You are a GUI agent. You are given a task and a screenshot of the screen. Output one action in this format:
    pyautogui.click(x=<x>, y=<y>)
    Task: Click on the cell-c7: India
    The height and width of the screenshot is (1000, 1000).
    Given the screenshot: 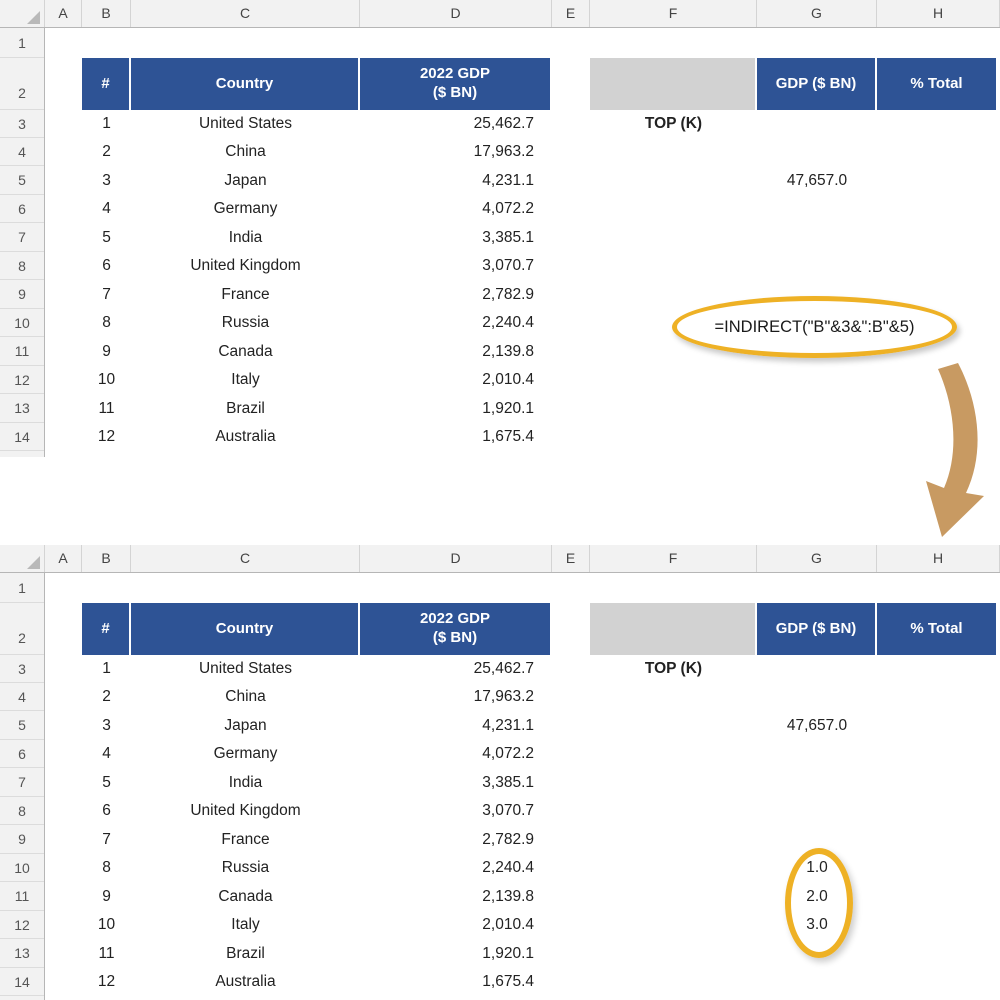 What is the action you would take?
    pyautogui.click(x=245, y=237)
    